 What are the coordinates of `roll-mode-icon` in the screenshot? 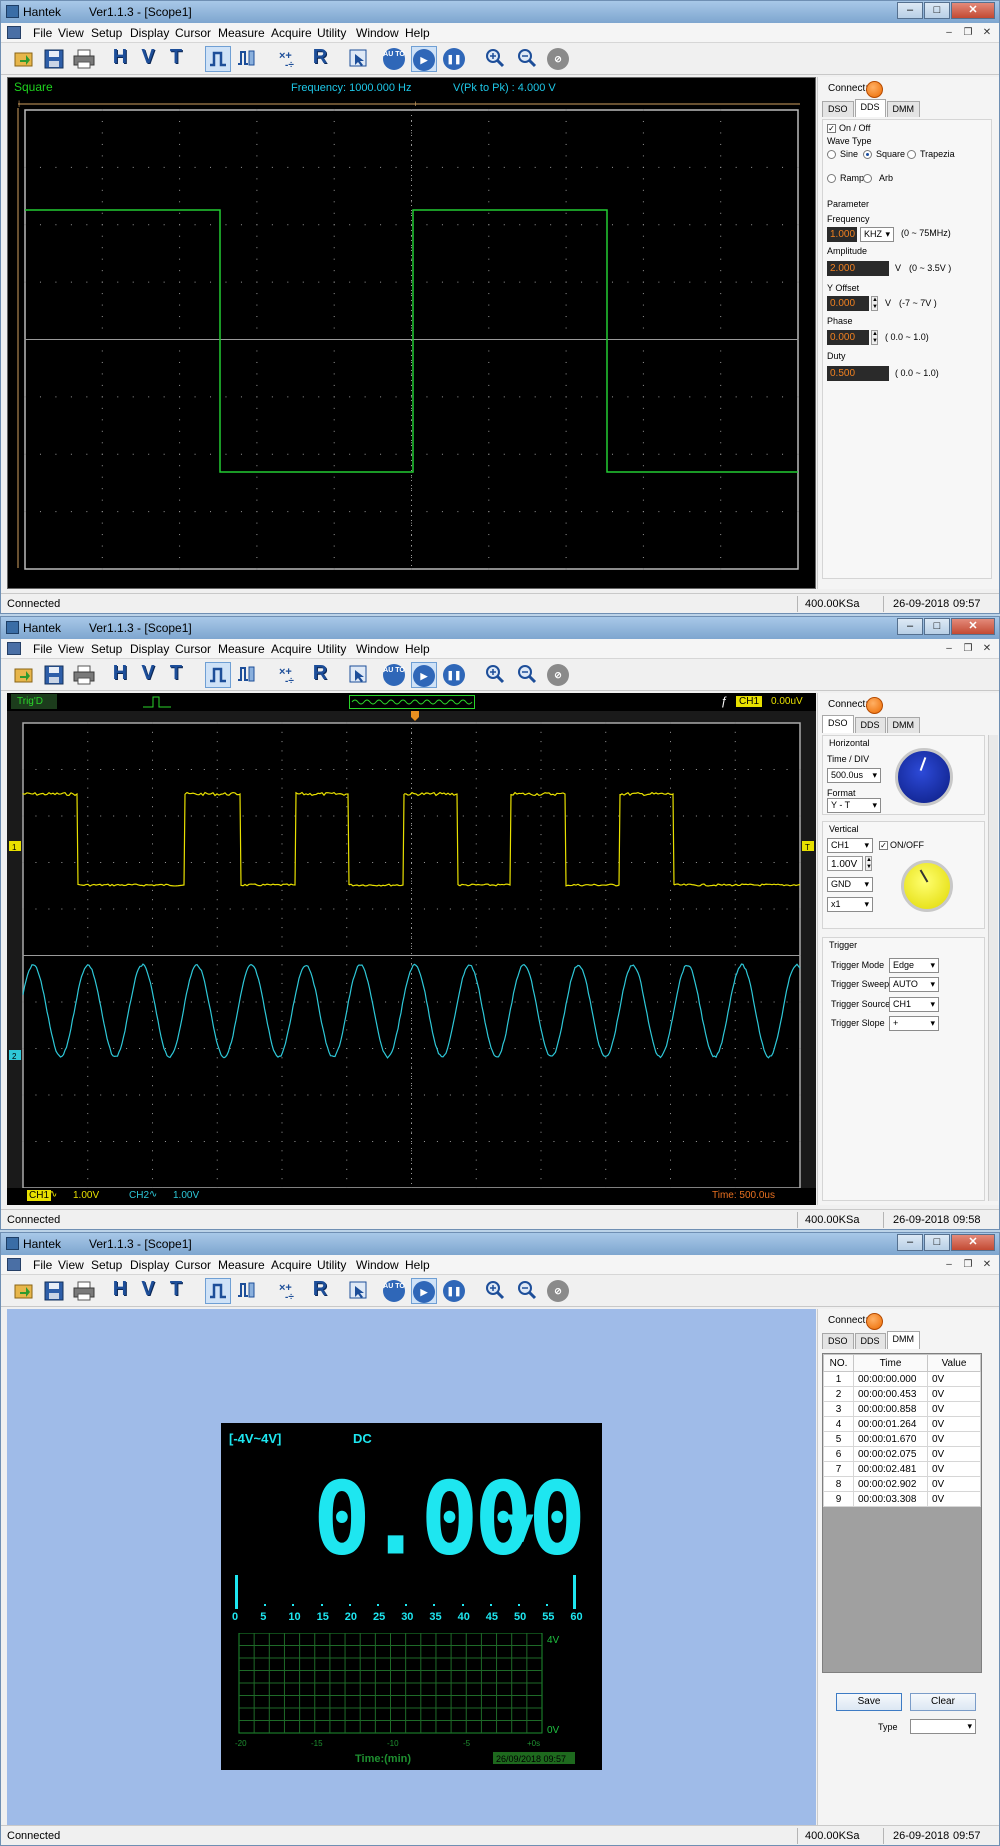 It's located at (246, 59).